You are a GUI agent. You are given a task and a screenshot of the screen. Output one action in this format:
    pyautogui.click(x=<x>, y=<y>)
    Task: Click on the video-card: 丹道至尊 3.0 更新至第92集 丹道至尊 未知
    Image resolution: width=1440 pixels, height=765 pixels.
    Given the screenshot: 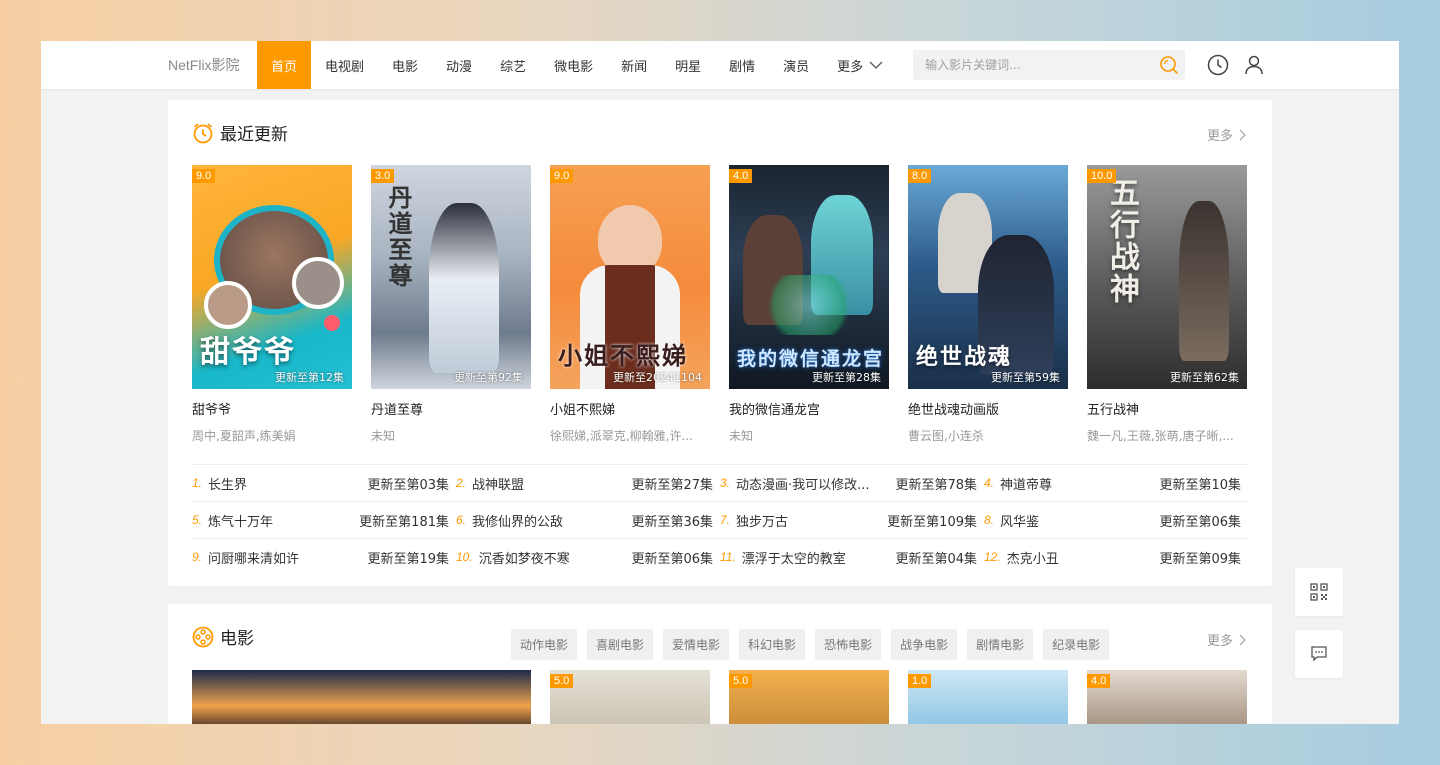 What is the action you would take?
    pyautogui.click(x=451, y=304)
    